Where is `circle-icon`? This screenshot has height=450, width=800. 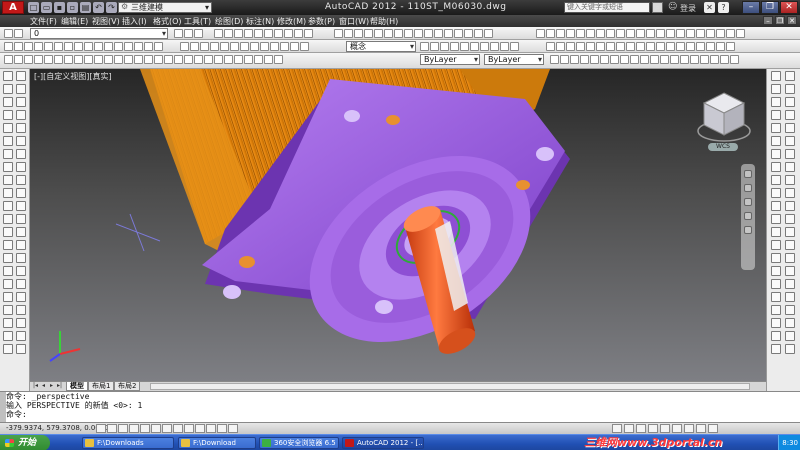 circle-icon is located at coordinates (8, 154).